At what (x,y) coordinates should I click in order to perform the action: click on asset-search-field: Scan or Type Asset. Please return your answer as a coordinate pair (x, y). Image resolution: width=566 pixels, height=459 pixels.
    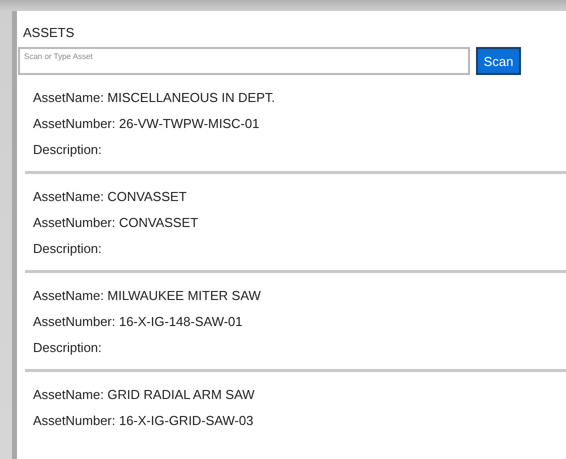
    Looking at the image, I should click on (244, 61).